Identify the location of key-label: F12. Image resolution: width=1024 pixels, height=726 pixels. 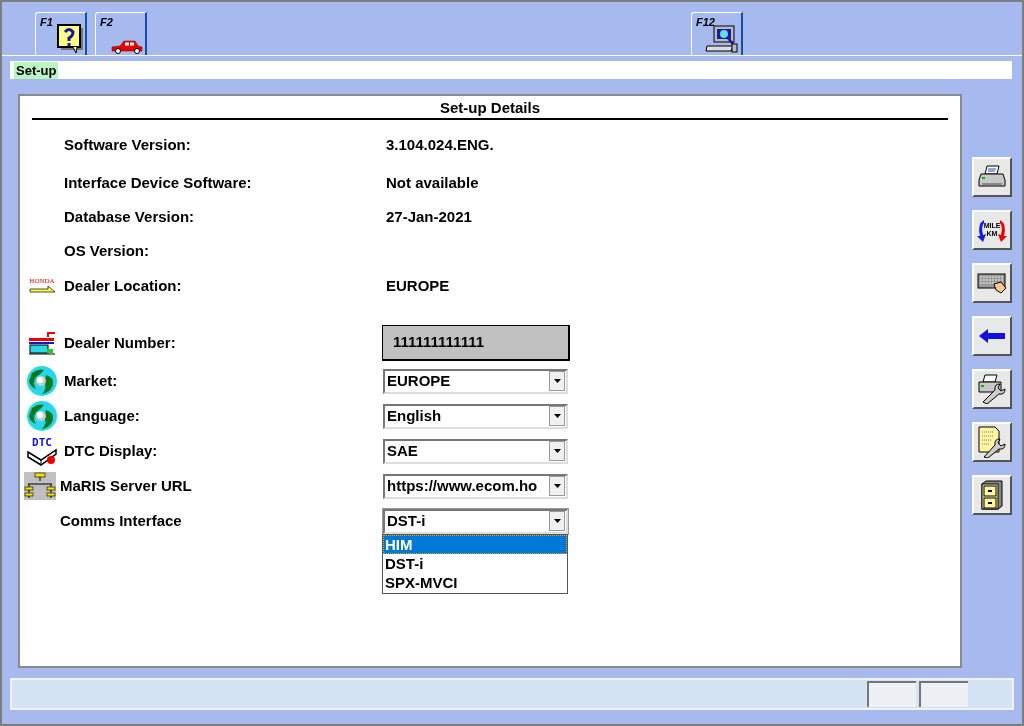
(705, 22).